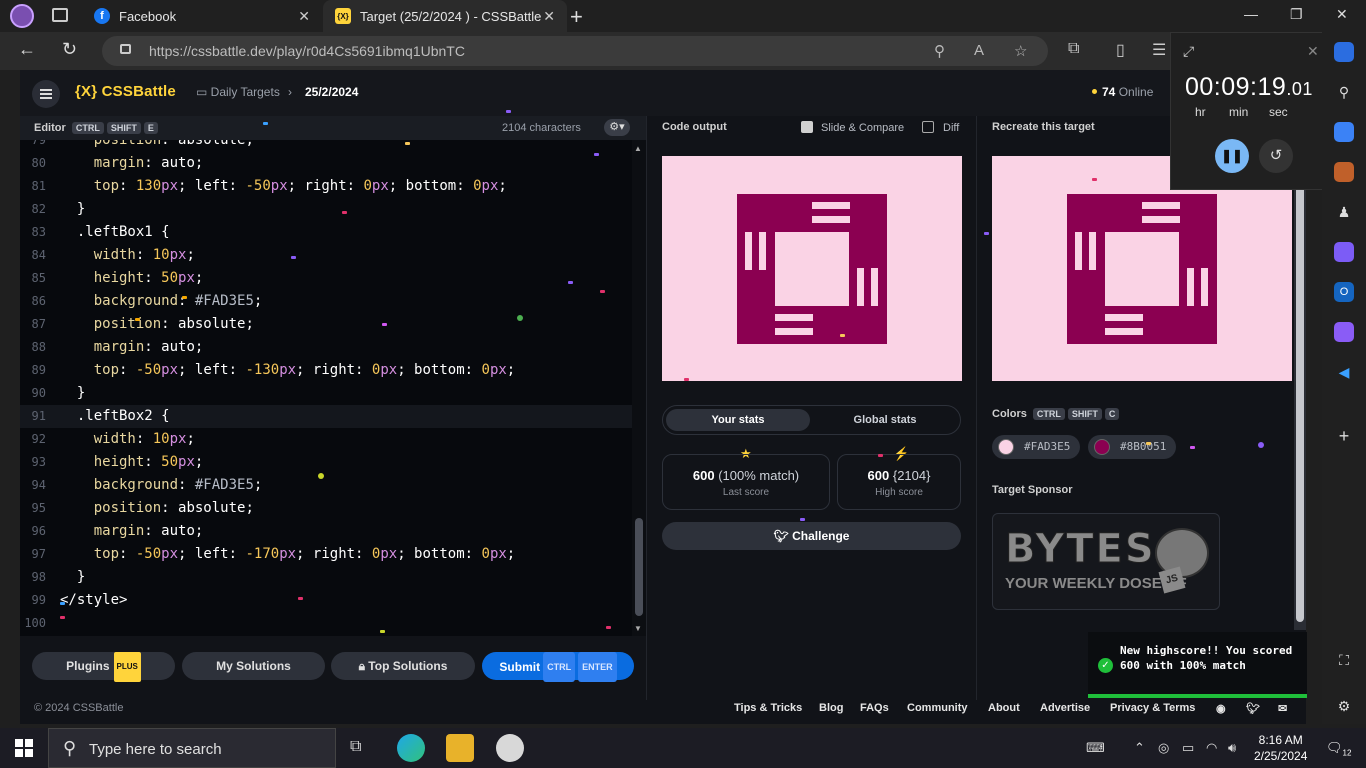 This screenshot has height=768, width=1366. I want to click on code-line: 80 margin: auto;, so click(326, 163).